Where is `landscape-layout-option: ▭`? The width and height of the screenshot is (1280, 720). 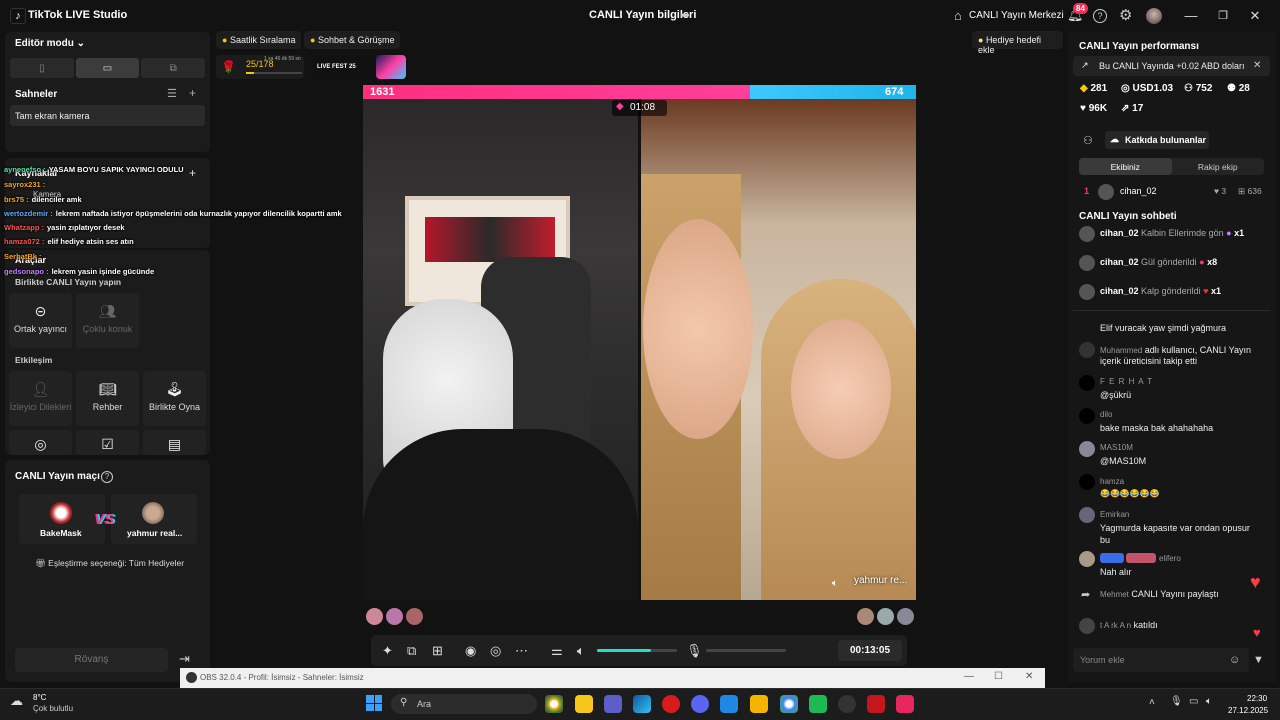 landscape-layout-option: ▭ is located at coordinates (107, 68).